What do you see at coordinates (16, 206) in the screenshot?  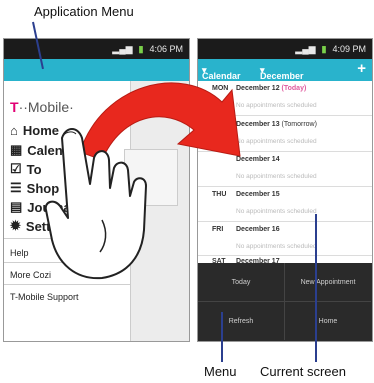 I see `journal-icon: ▤` at bounding box center [16, 206].